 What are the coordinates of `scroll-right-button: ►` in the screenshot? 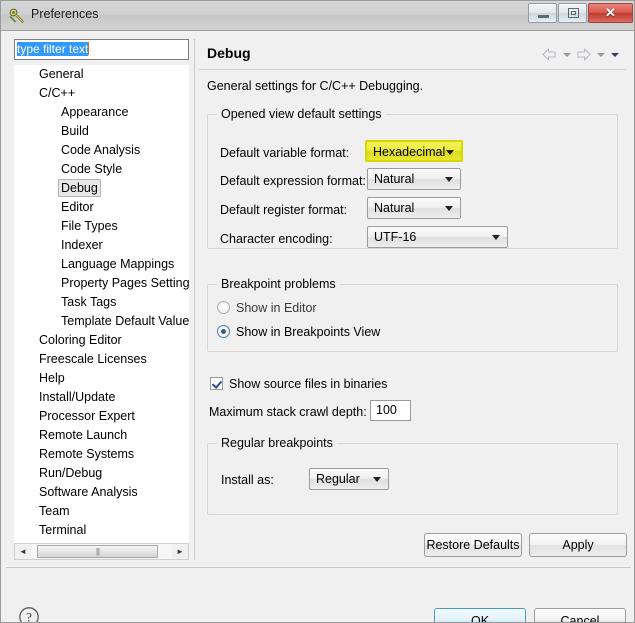 It's located at (180, 551).